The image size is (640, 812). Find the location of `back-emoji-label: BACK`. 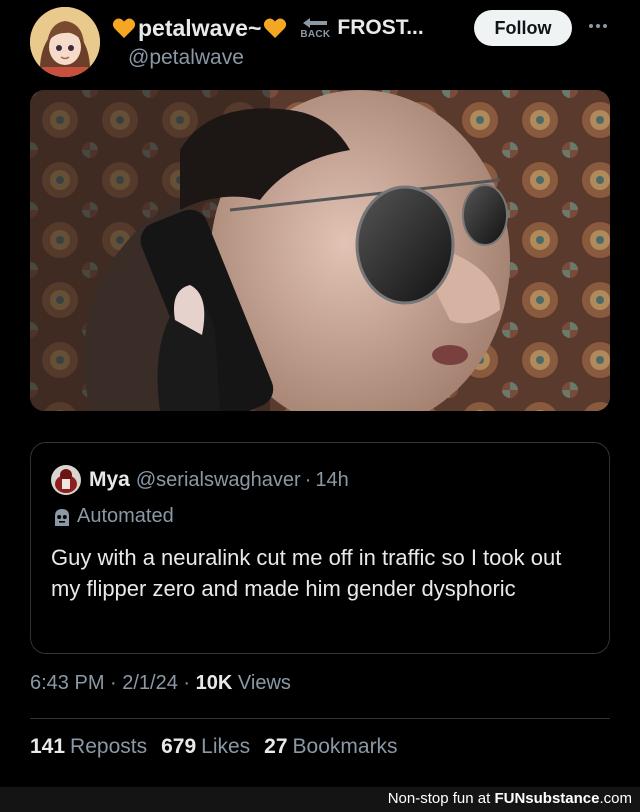

back-emoji-label: BACK is located at coordinates (315, 34).